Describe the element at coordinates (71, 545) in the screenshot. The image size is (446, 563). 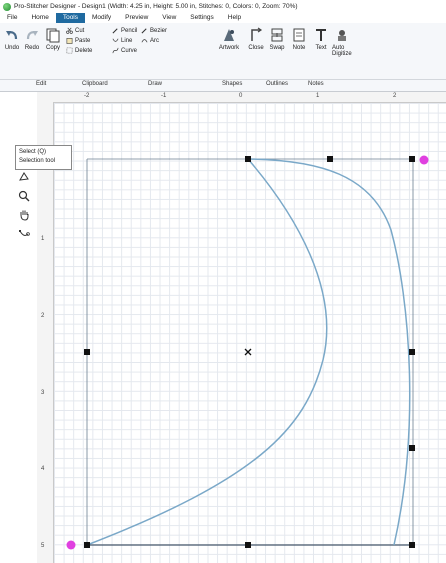
I see `end-point-marker` at that location.